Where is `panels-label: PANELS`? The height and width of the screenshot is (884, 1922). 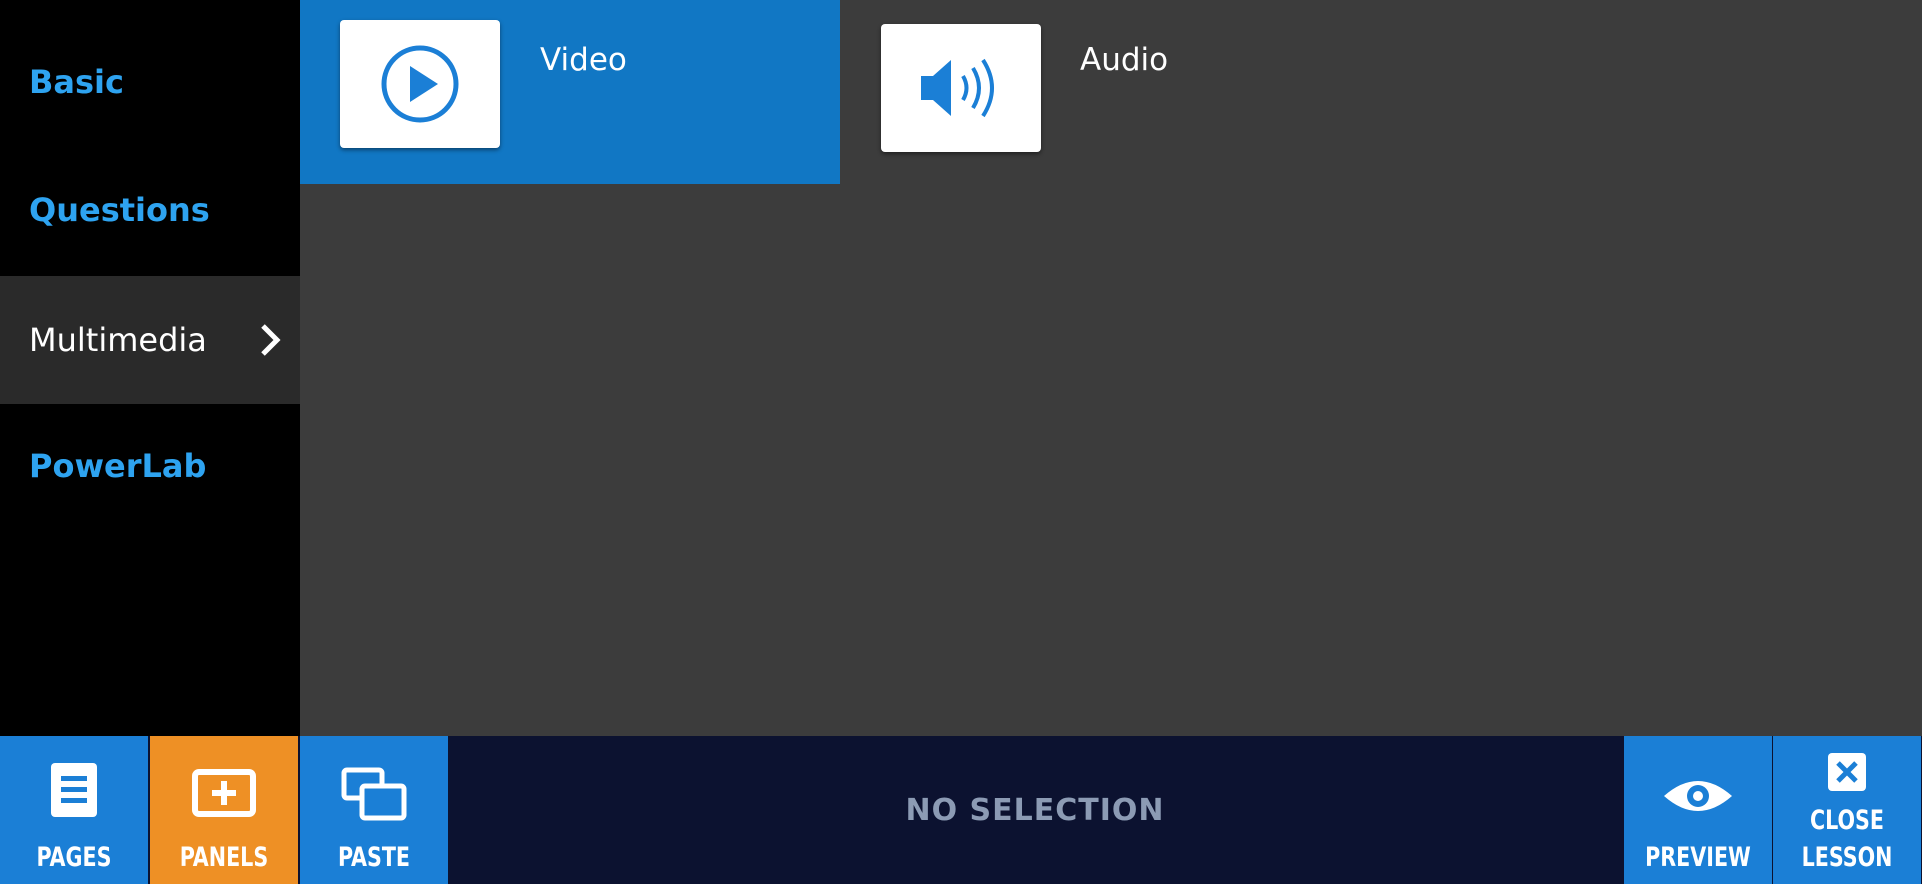
panels-label: PANELS is located at coordinates (224, 857).